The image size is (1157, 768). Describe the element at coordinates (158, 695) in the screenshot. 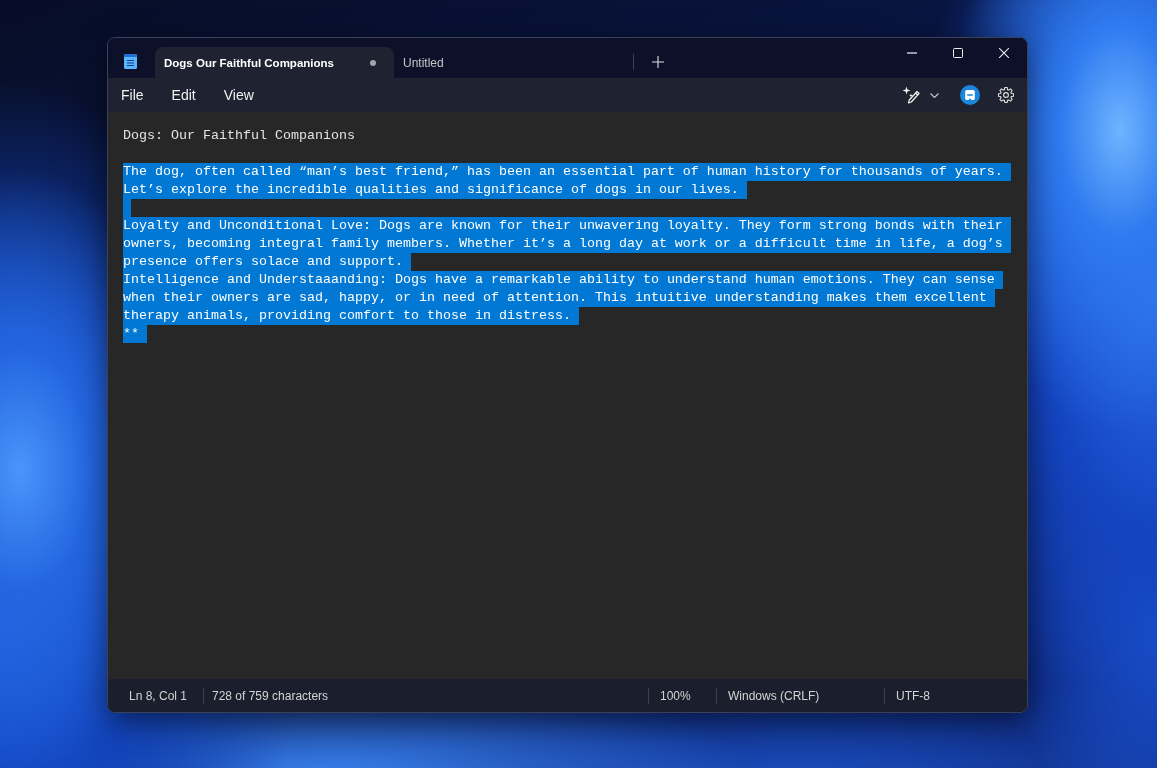

I see `cursor-position: Ln 8, Col 1` at that location.